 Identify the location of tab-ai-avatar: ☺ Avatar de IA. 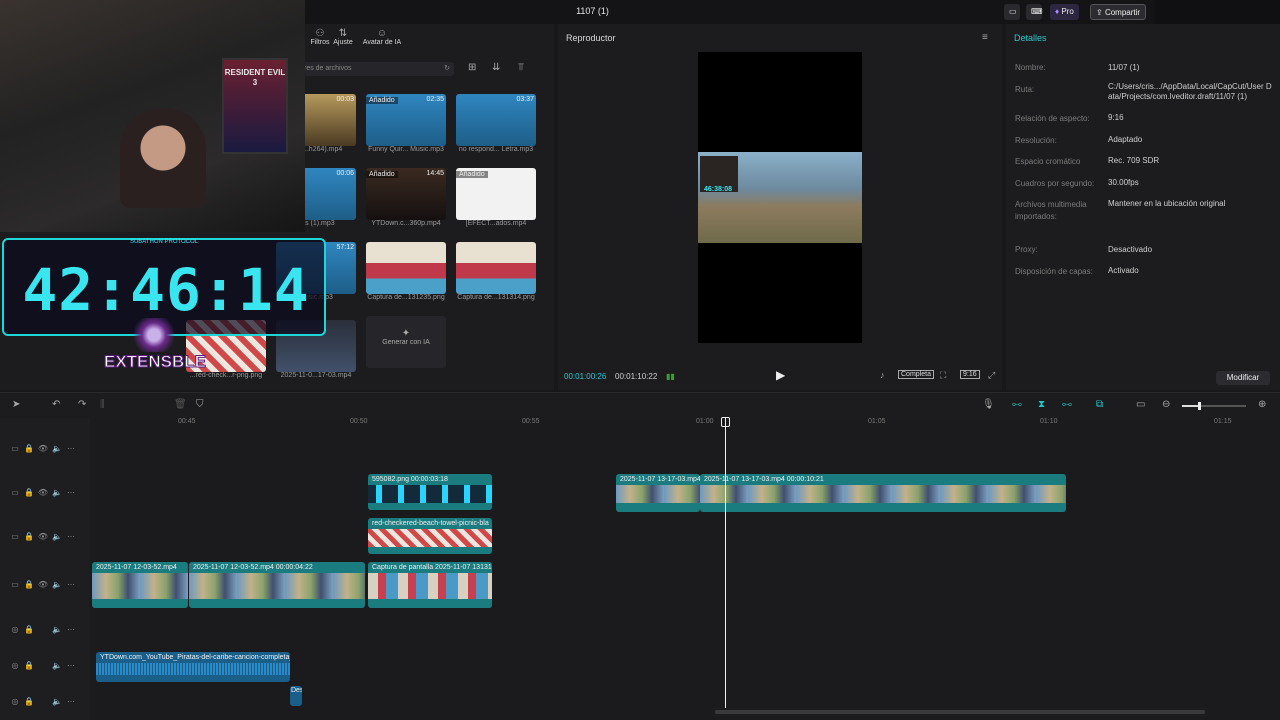
(382, 37).